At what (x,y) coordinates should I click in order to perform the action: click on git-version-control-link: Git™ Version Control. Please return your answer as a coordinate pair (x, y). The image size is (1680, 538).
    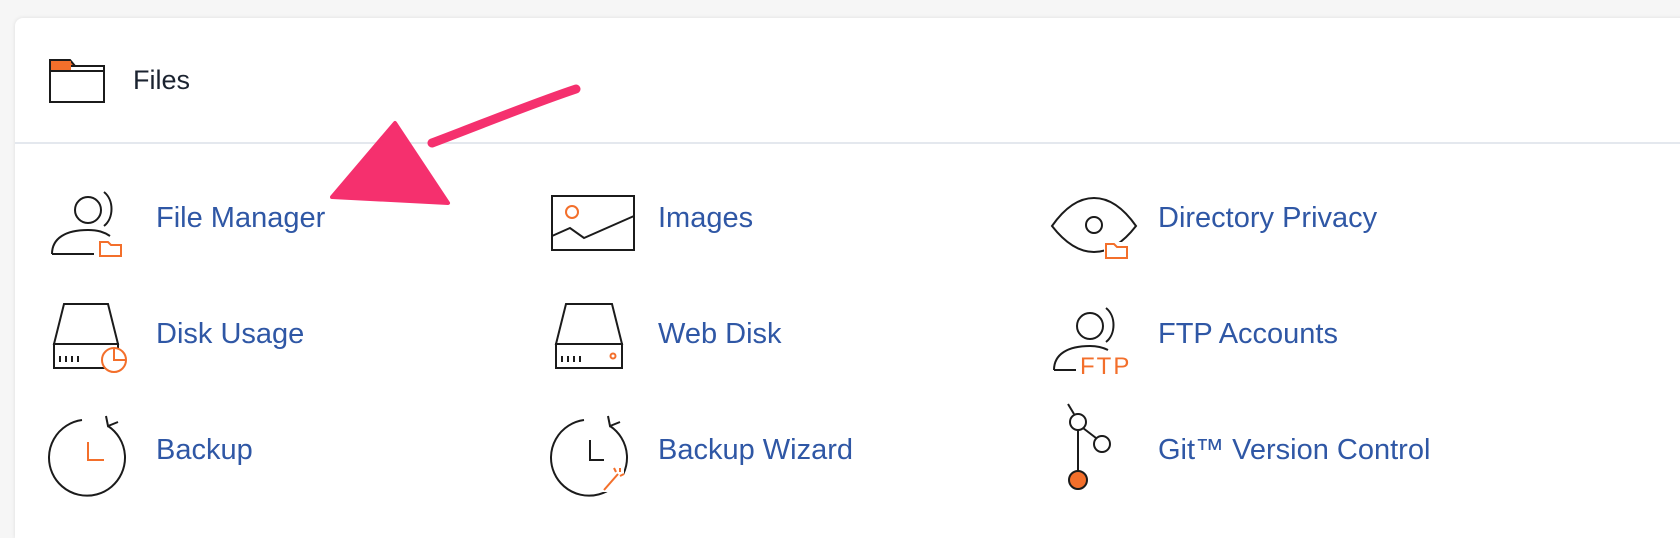
    Looking at the image, I should click on (1290, 450).